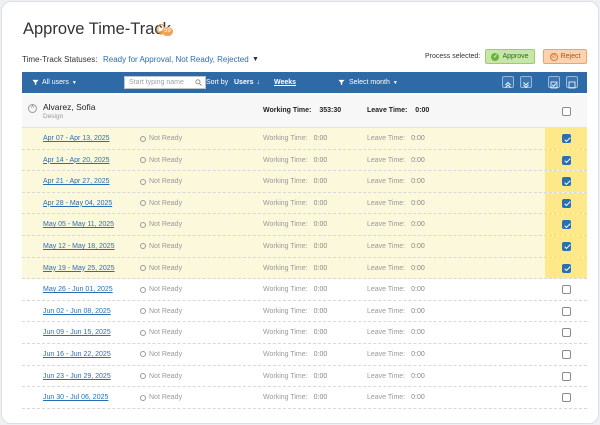  I want to click on week-range-link: Apr 21 - Apr 27, 2025, so click(76, 181).